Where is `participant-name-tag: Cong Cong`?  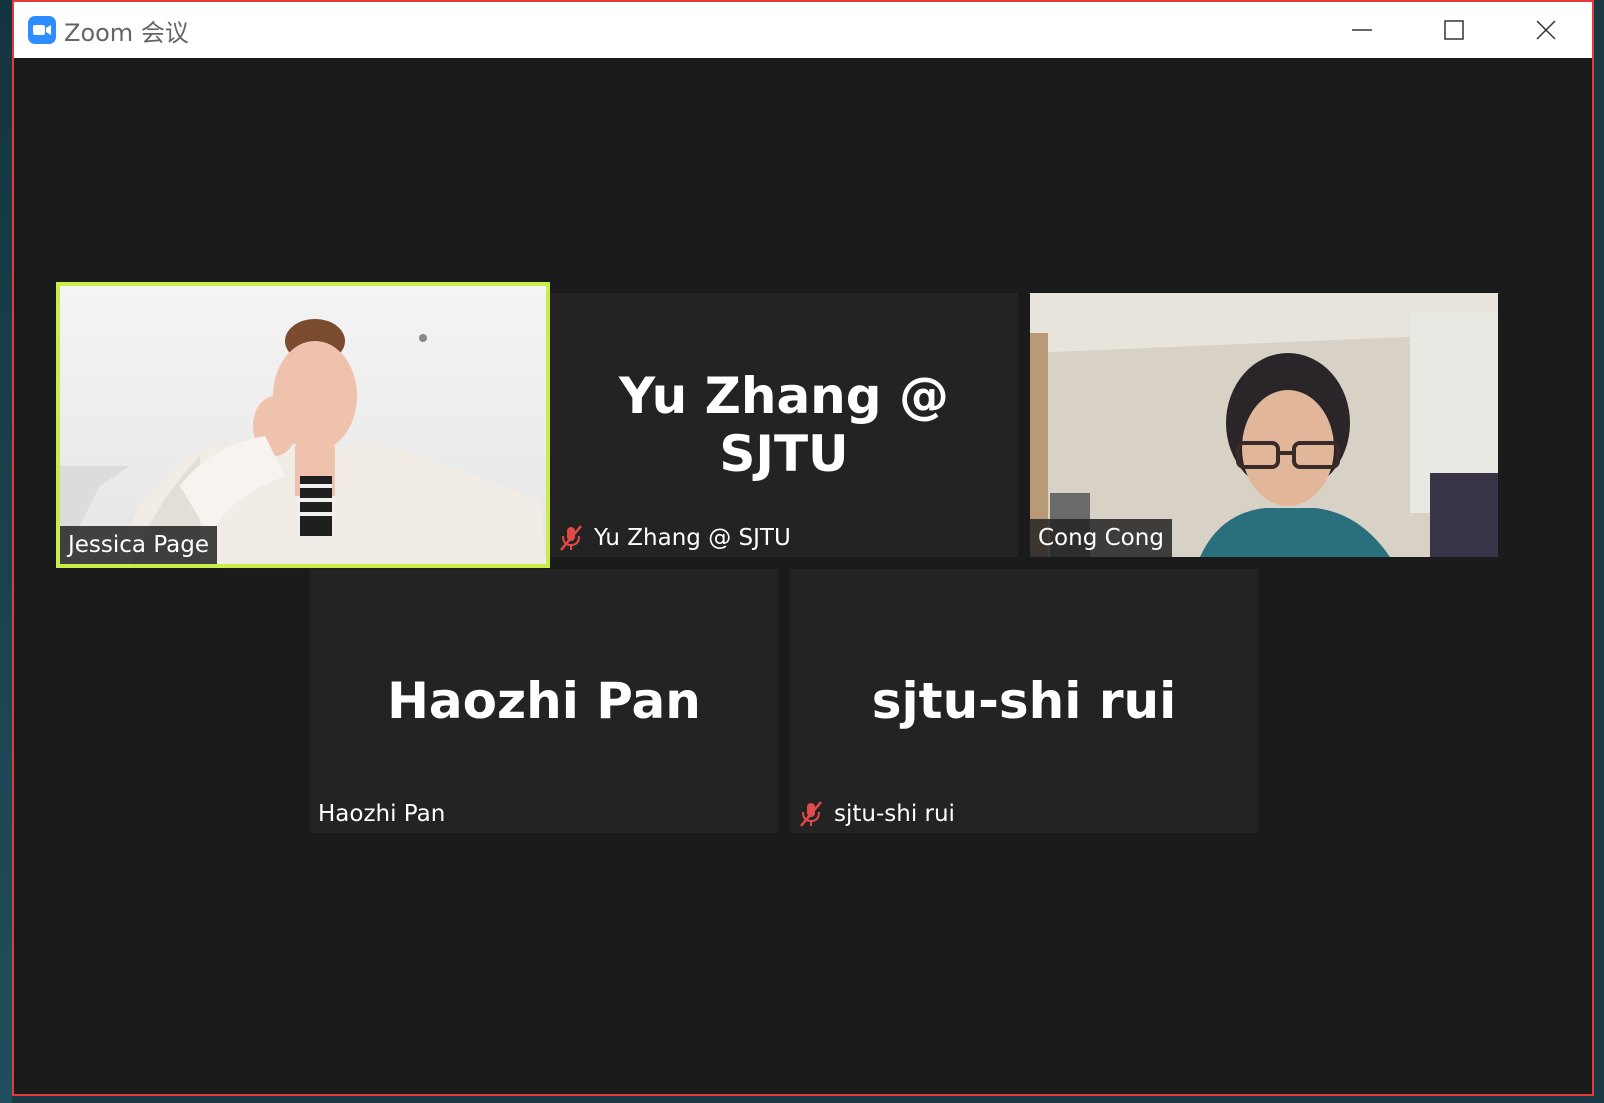
participant-name-tag: Cong Cong is located at coordinates (1101, 538).